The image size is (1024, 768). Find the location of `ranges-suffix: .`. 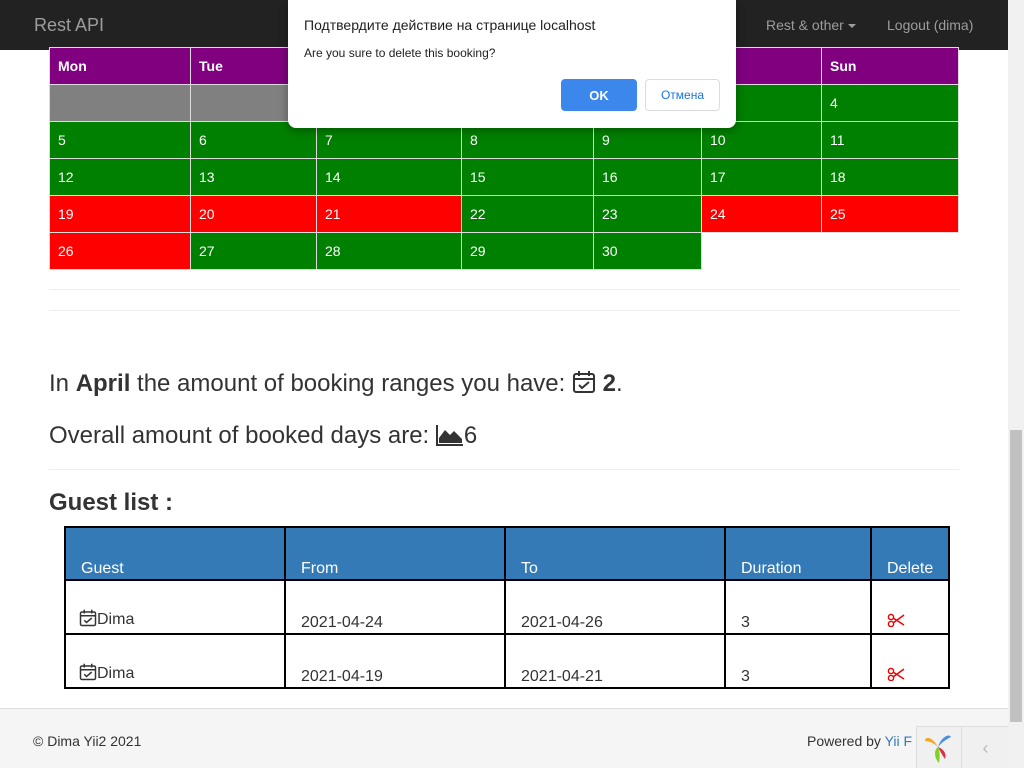

ranges-suffix: . is located at coordinates (619, 383).